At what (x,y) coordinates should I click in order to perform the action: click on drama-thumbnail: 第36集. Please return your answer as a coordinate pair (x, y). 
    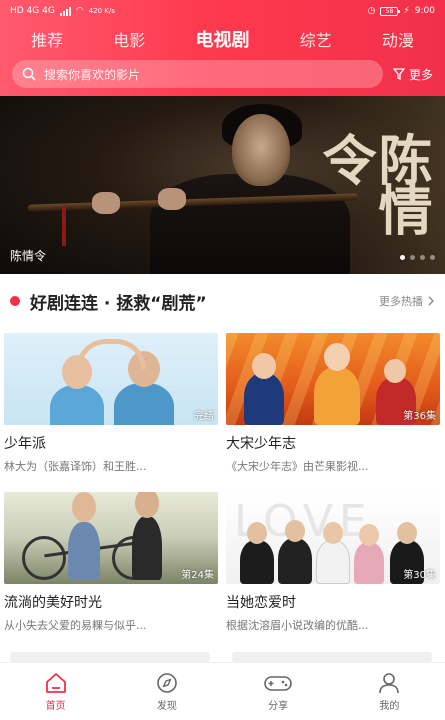
    Looking at the image, I should click on (333, 379).